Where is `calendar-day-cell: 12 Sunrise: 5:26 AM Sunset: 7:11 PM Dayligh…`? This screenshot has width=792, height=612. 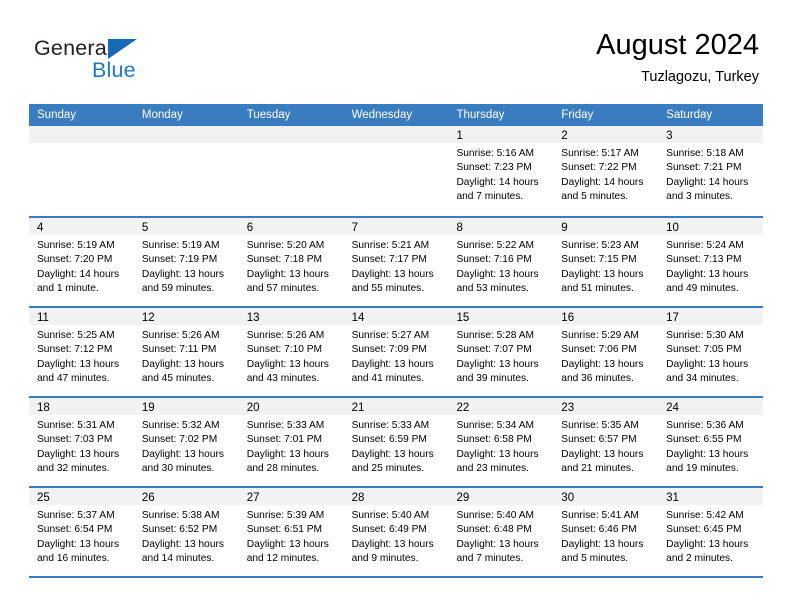 calendar-day-cell: 12 Sunrise: 5:26 AM Sunset: 7:11 PM Dayligh… is located at coordinates (186, 352).